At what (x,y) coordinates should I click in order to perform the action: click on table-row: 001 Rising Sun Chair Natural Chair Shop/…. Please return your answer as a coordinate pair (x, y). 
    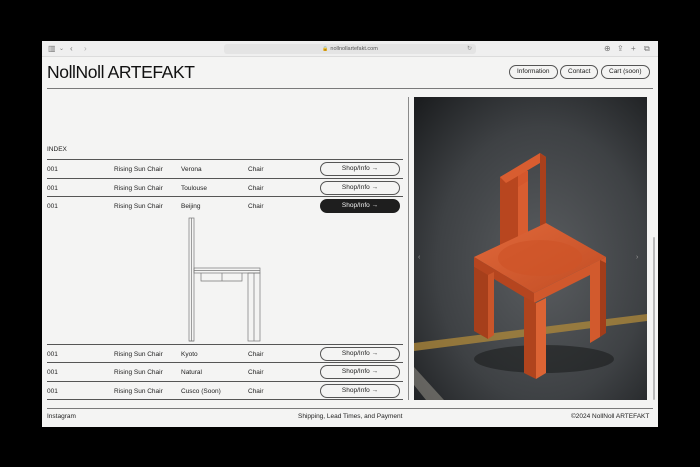
    Looking at the image, I should click on (225, 371).